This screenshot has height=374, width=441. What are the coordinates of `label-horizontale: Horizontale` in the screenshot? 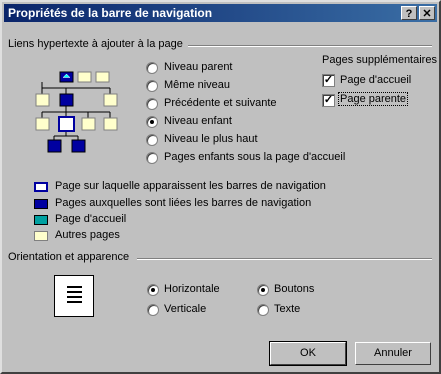 It's located at (192, 289).